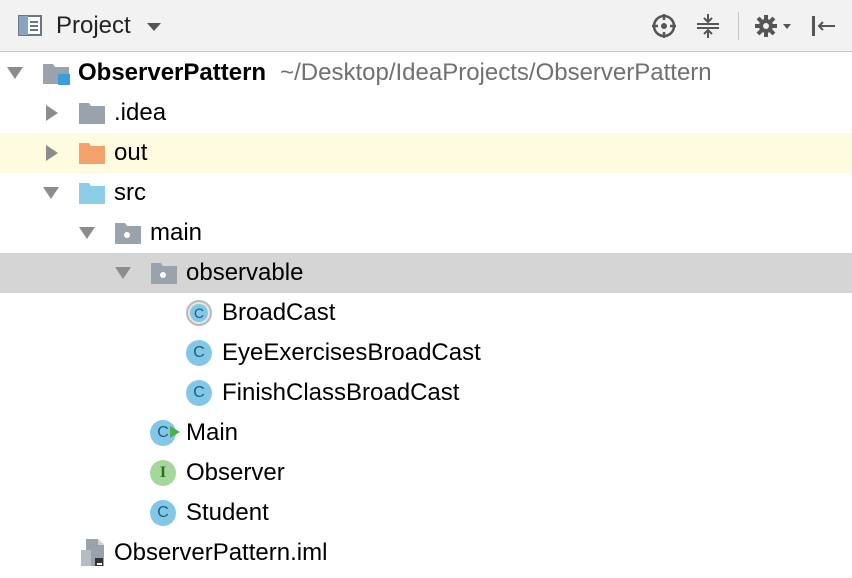 This screenshot has width=852, height=578. I want to click on gear-icon, so click(773, 26).